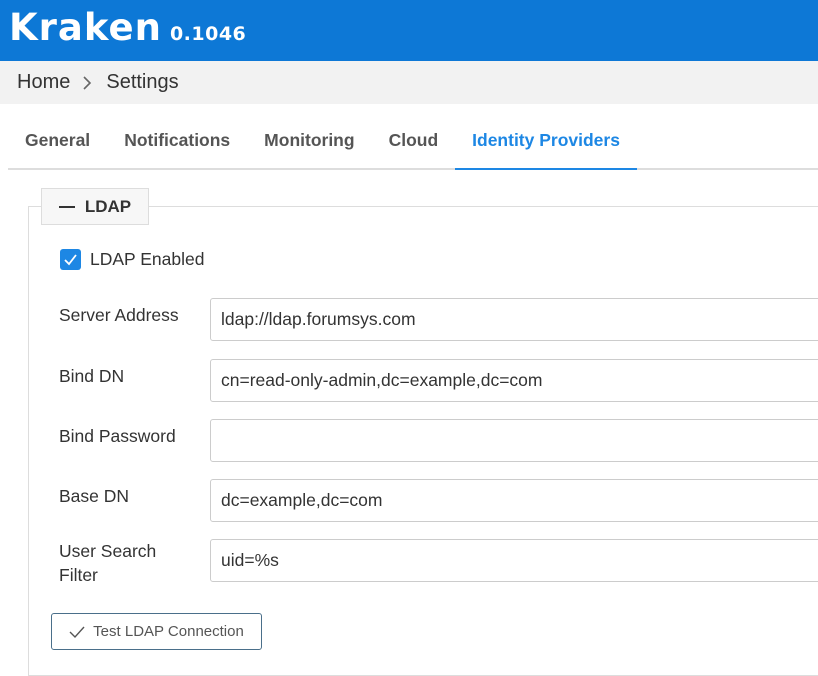  Describe the element at coordinates (546, 137) in the screenshot. I see `tab-identity-providers: Identity Providers` at that location.